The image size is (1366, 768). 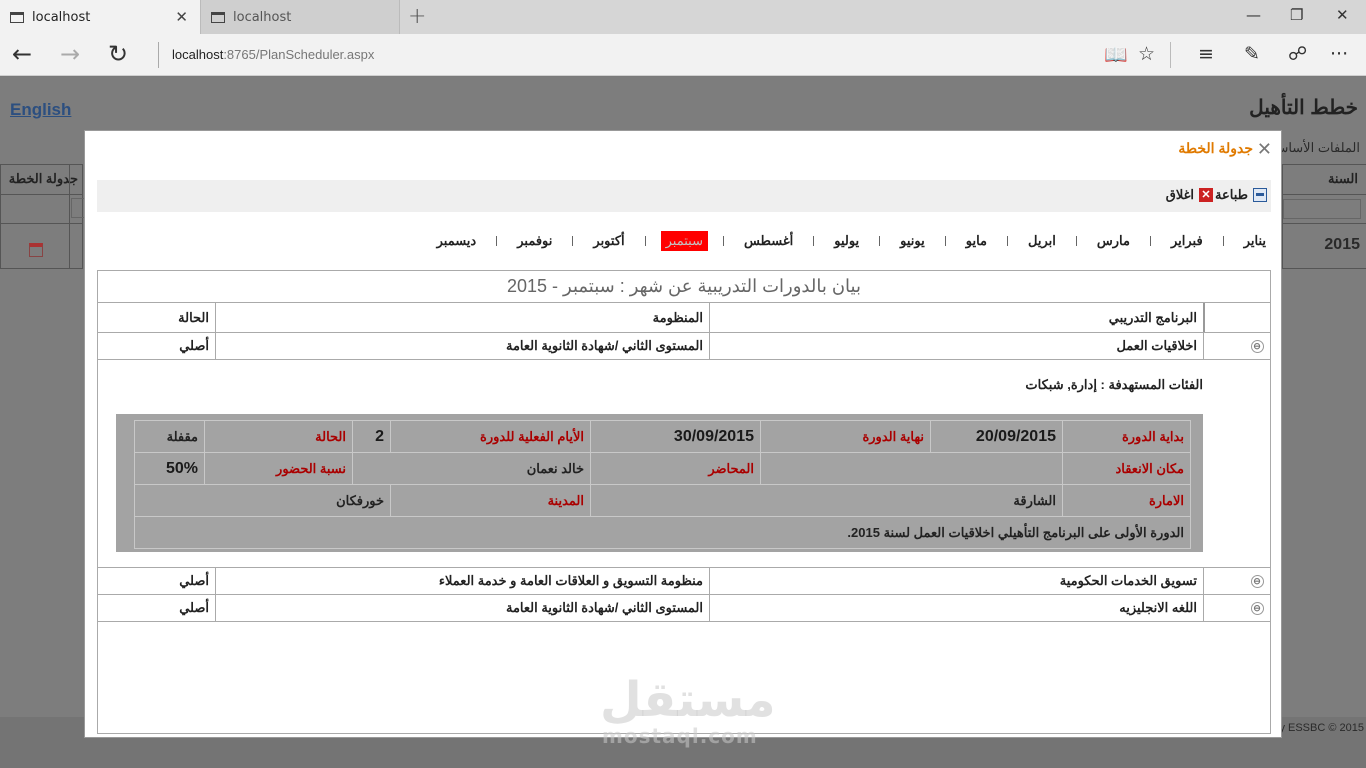 I want to click on window-close-icon: ✕, so click(x=1342, y=15).